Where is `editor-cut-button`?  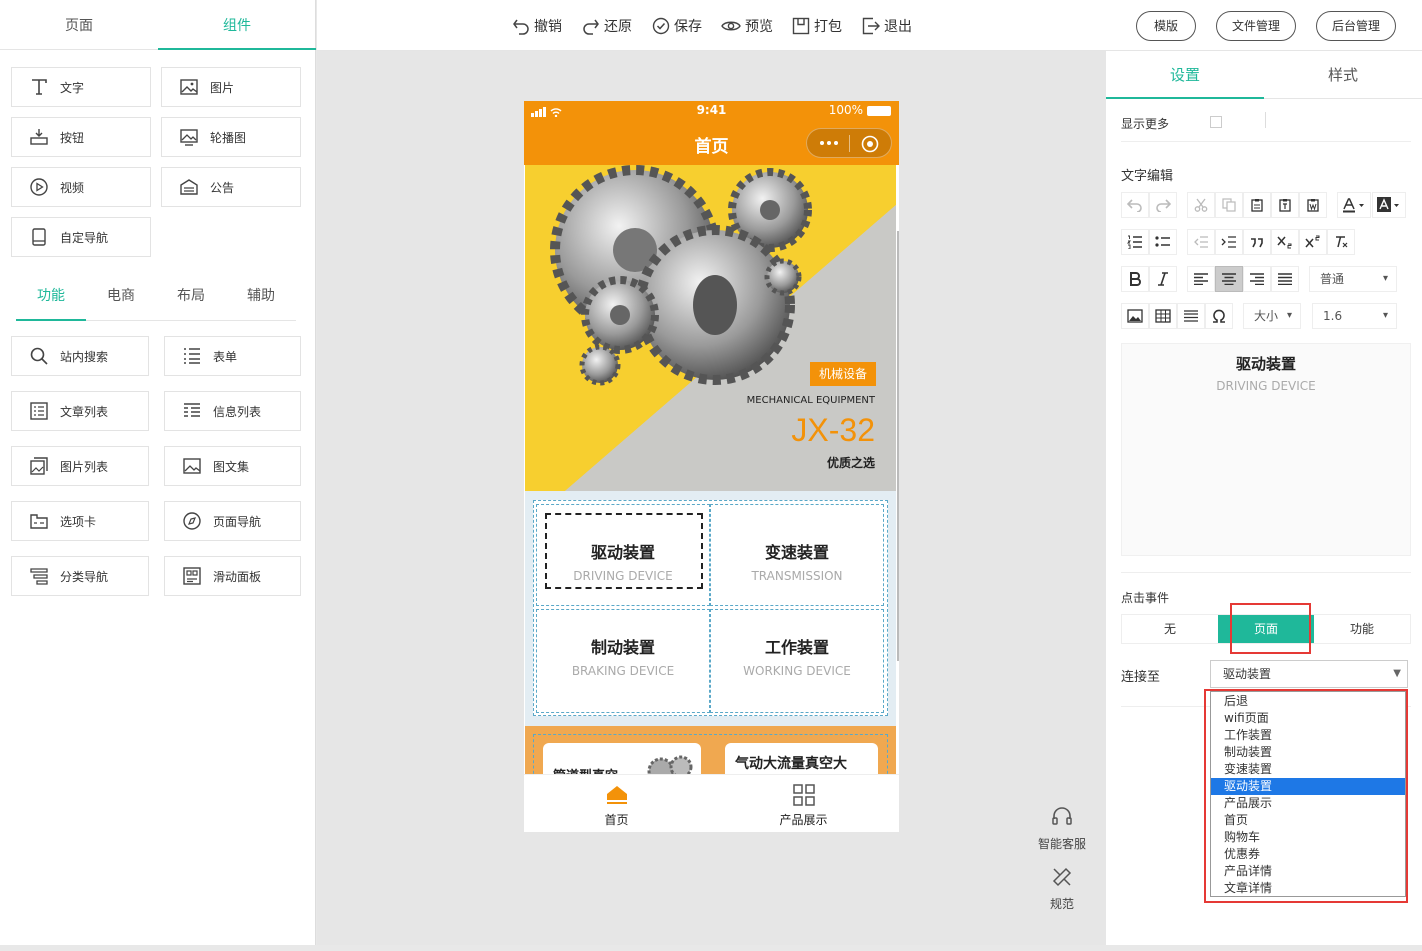
editor-cut-button is located at coordinates (1201, 205).